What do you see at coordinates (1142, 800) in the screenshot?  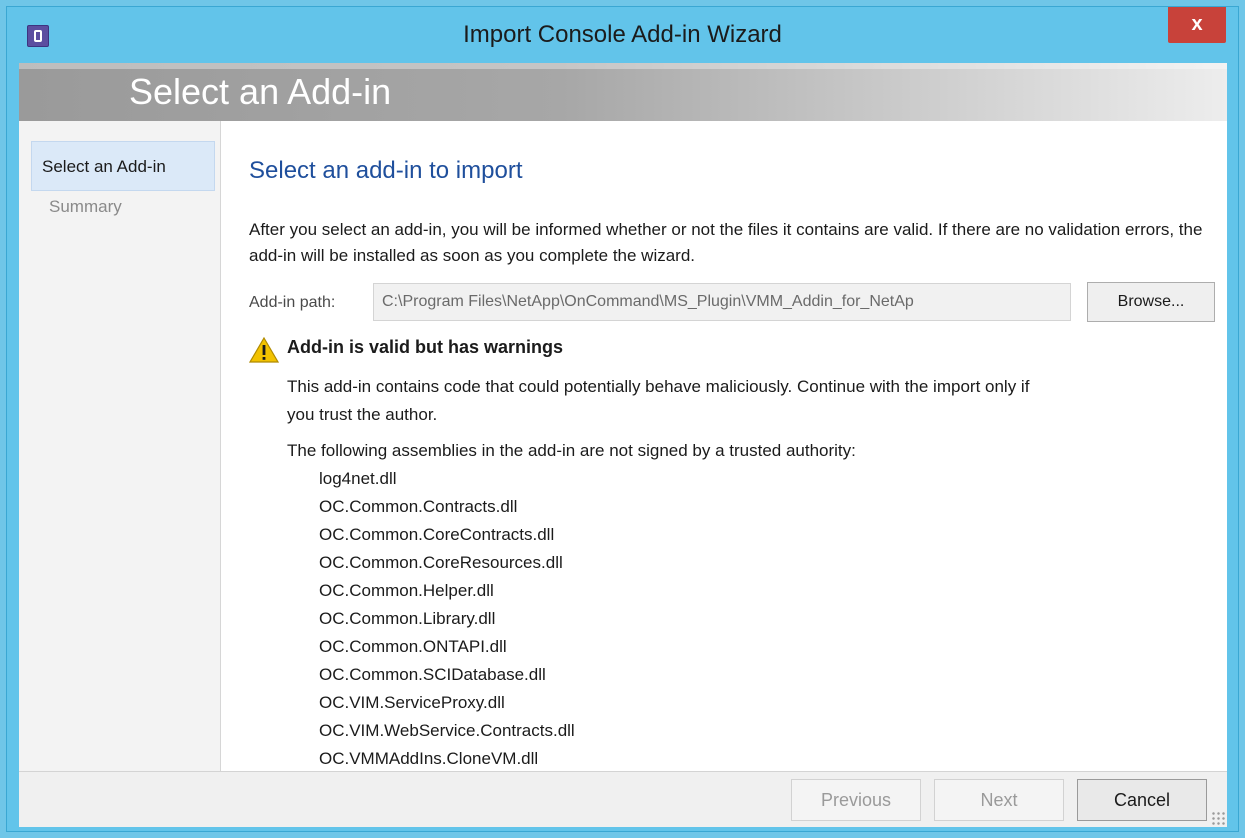 I see `cancel-button: Cancel` at bounding box center [1142, 800].